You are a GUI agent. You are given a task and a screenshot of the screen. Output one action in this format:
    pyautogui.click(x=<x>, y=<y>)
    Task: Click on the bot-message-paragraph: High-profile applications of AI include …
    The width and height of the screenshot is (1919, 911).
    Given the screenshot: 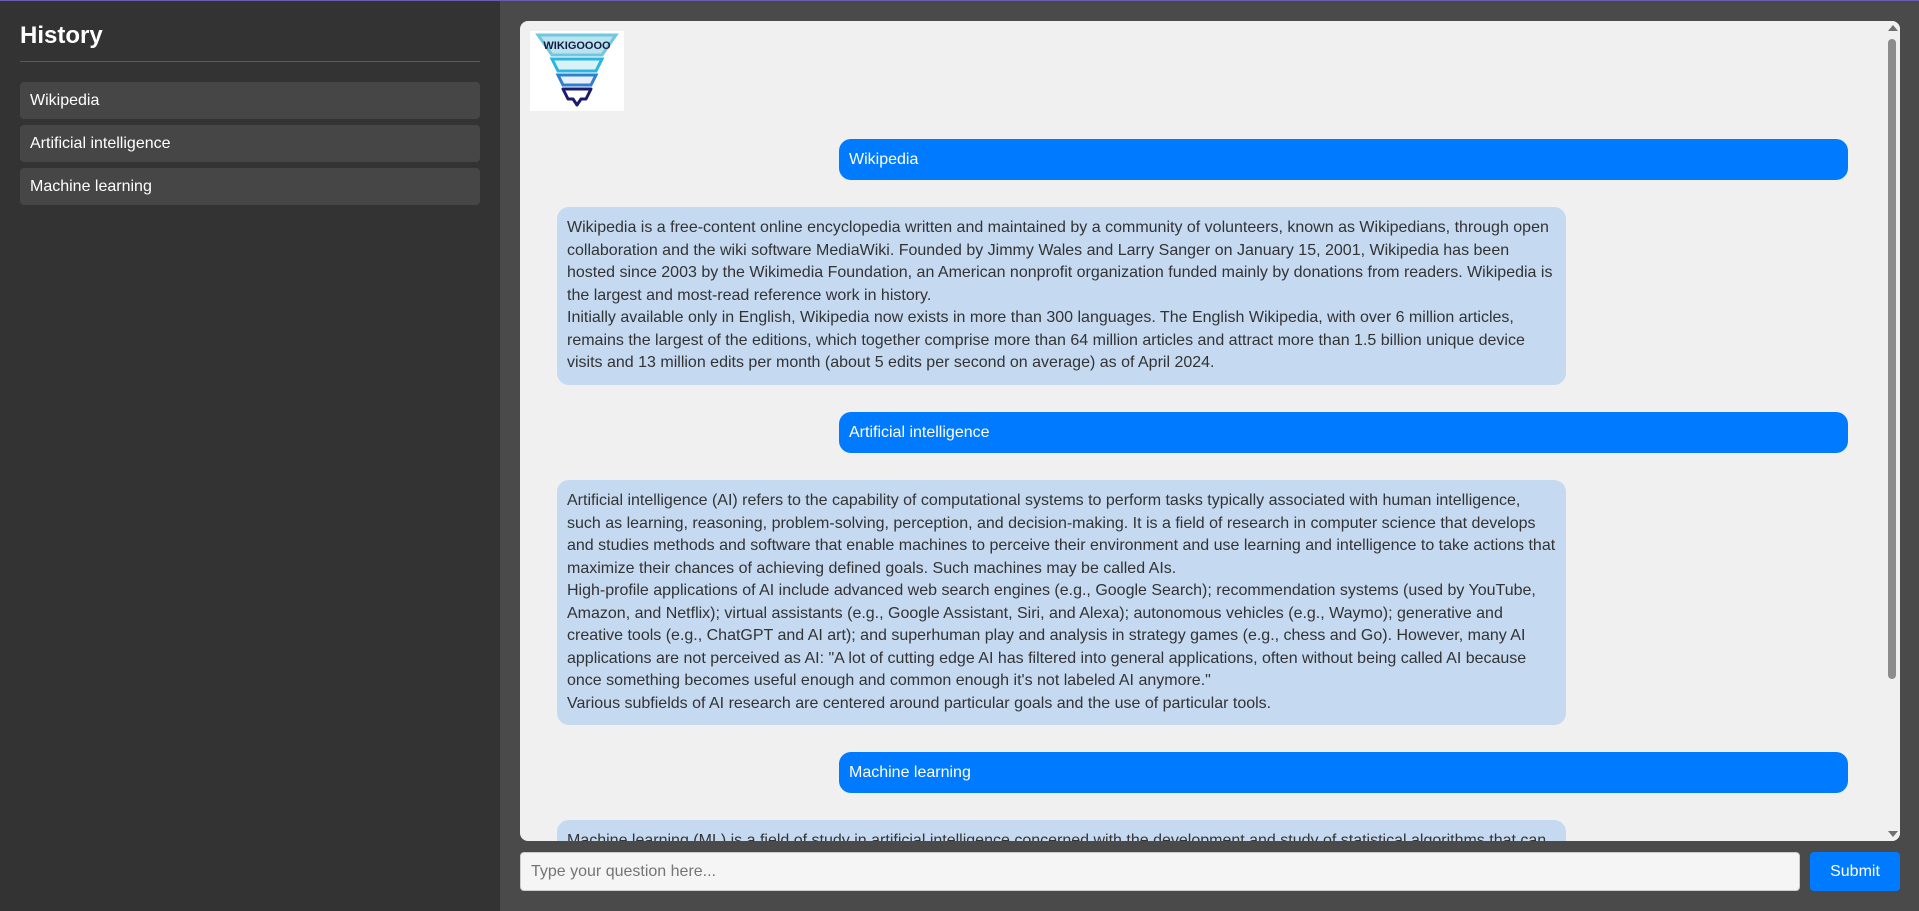 What is the action you would take?
    pyautogui.click(x=1051, y=635)
    